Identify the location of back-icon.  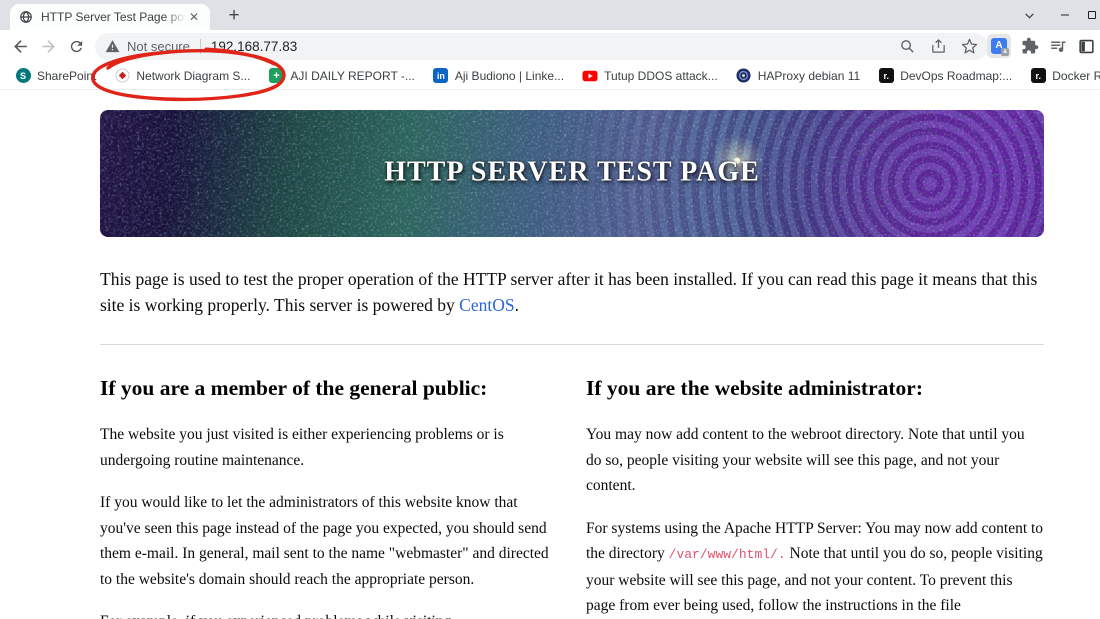
(20, 46).